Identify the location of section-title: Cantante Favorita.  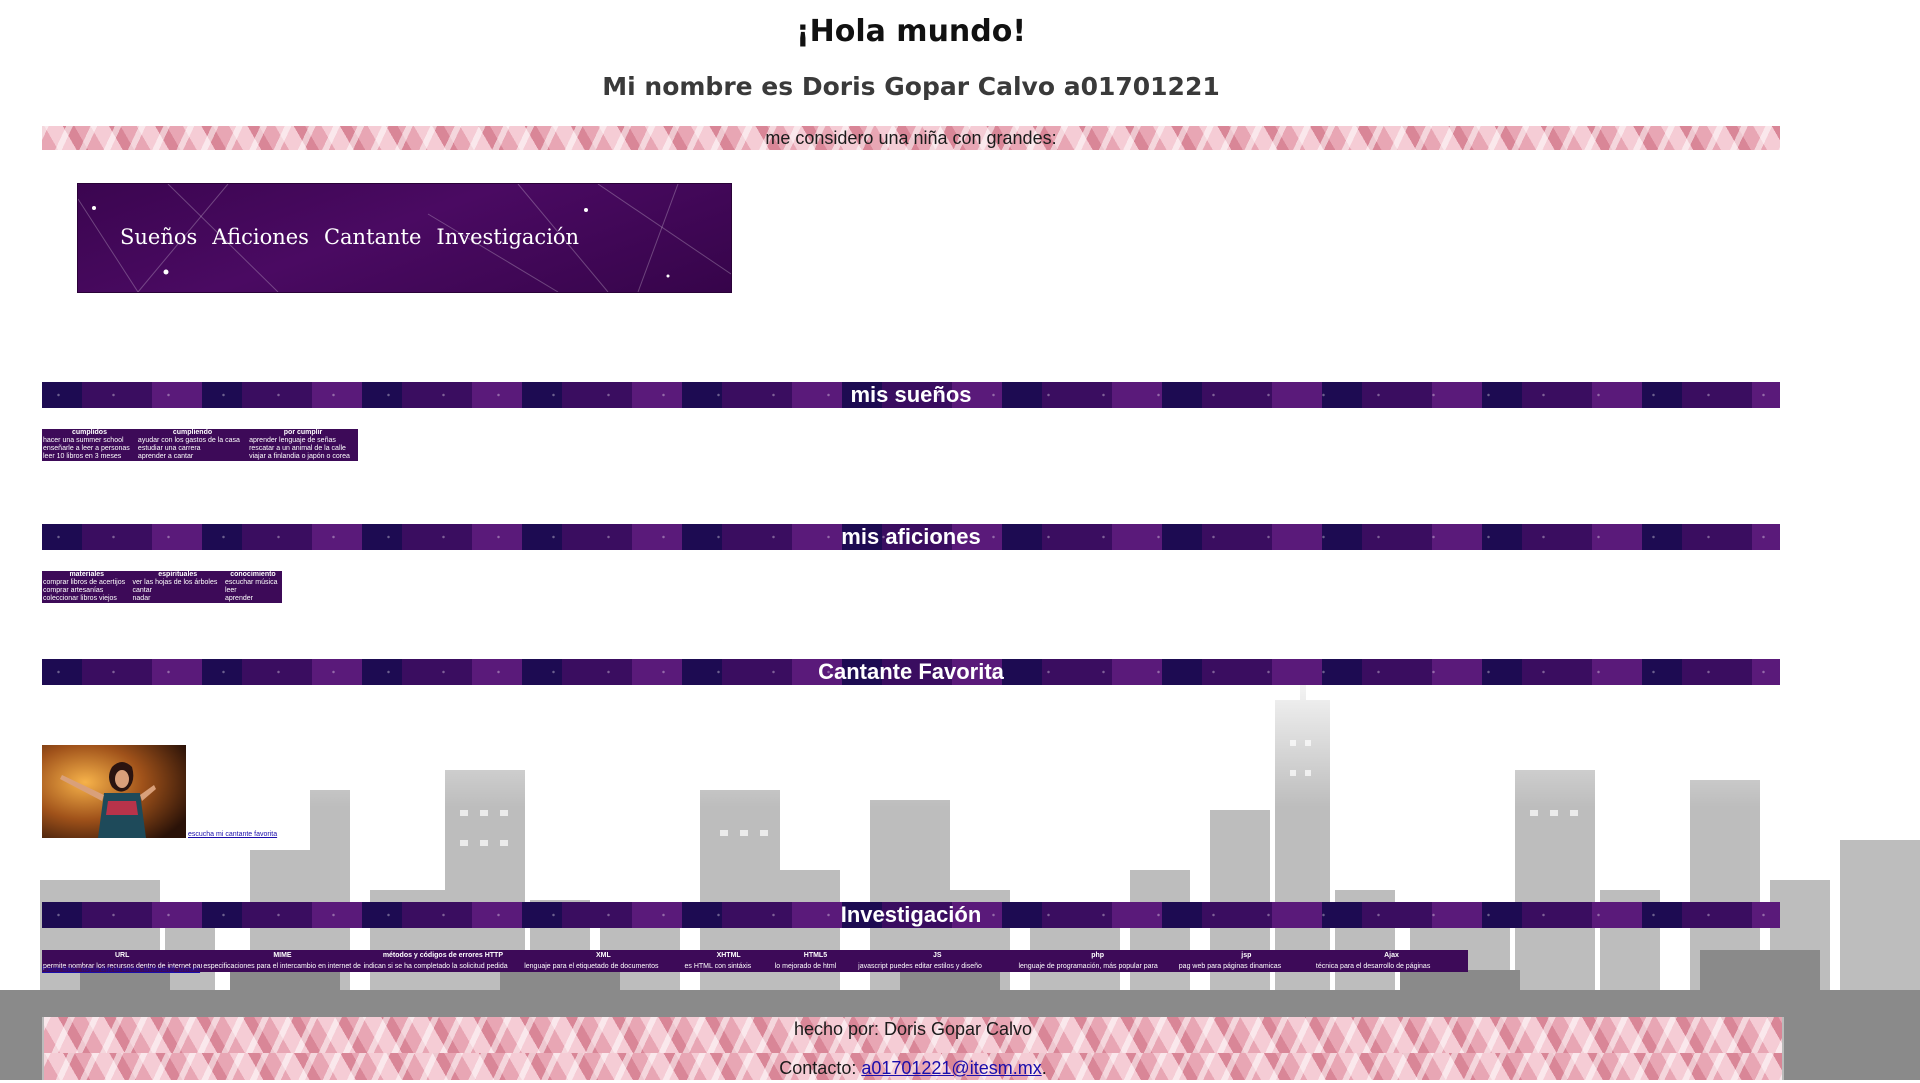
(911, 671).